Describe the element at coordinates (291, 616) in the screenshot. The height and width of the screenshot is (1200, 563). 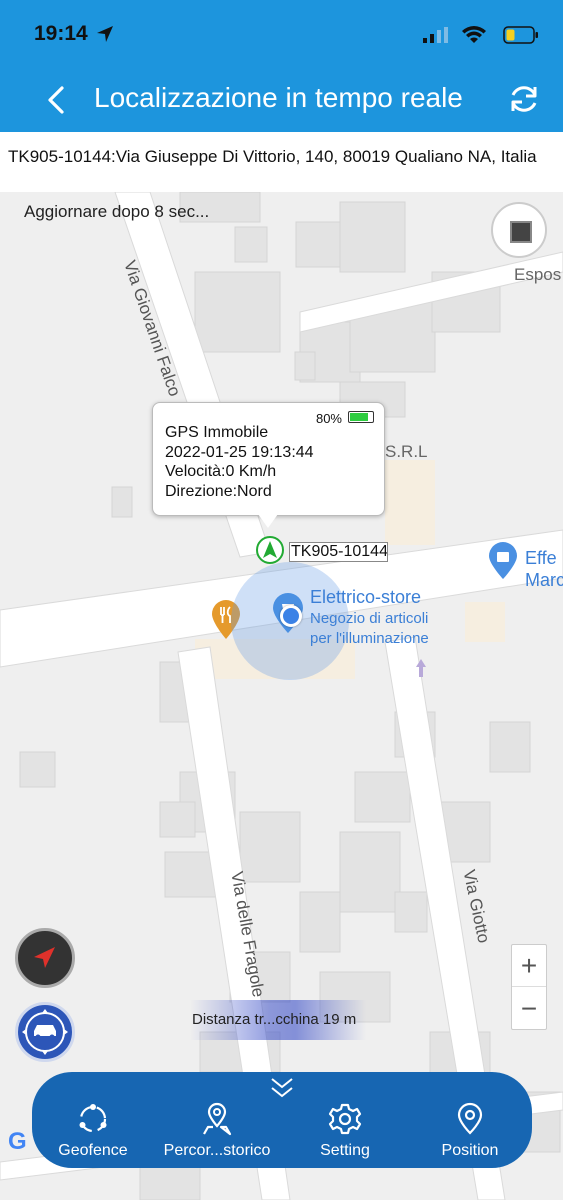
I see `current-location-dot` at that location.